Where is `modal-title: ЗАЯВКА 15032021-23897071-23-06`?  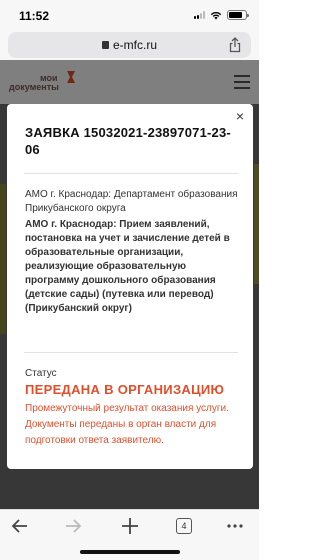 modal-title: ЗАЯВКА 15032021-23897071-23-06 is located at coordinates (128, 141).